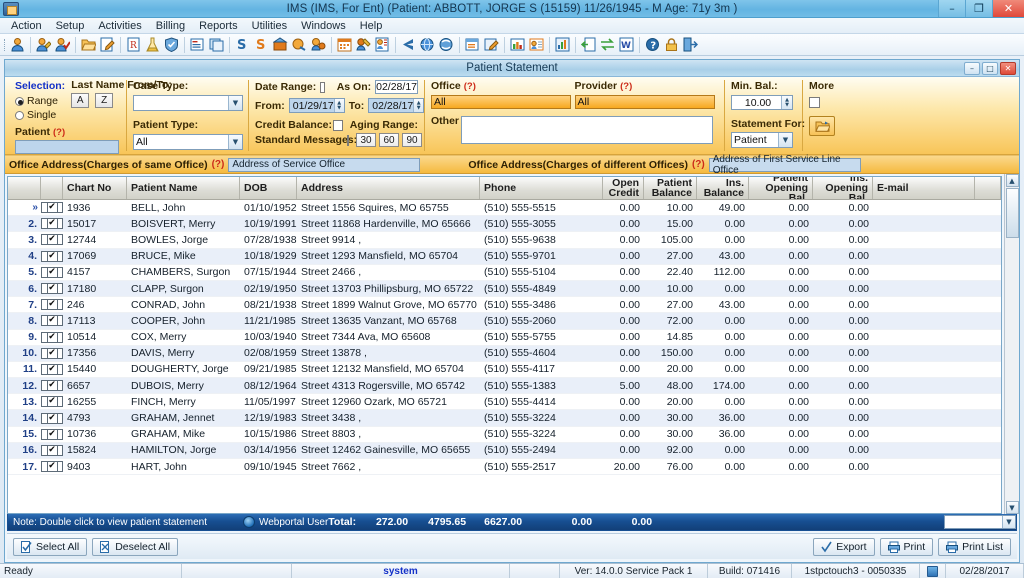 The height and width of the screenshot is (578, 1024). I want to click on patient-check-icon, so click(62, 44).